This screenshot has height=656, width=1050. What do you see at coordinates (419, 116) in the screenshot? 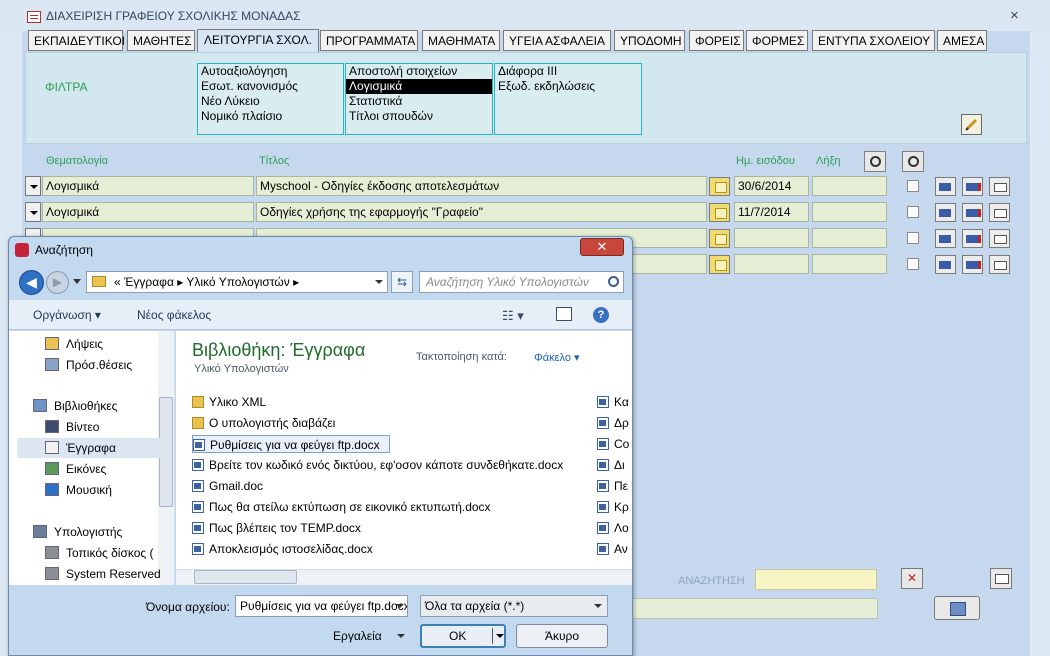
I see `filter-option: Τίτλοι σπουδών` at bounding box center [419, 116].